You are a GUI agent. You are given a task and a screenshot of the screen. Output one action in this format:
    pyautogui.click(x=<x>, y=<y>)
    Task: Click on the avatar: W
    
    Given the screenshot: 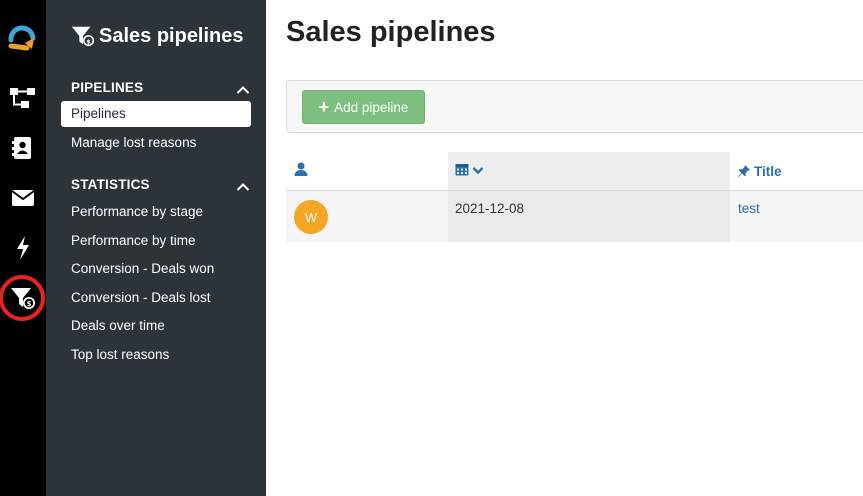 What is the action you would take?
    pyautogui.click(x=311, y=217)
    